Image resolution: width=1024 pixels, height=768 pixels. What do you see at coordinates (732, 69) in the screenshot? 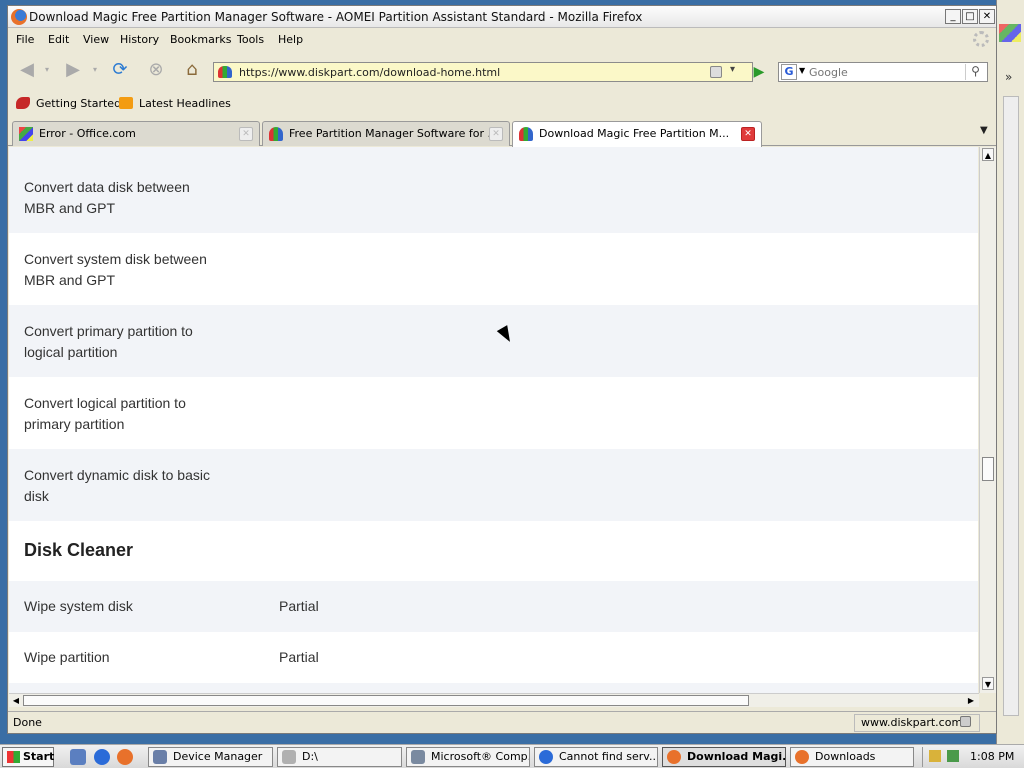
I see `url-dropdown-icon: ▾` at bounding box center [732, 69].